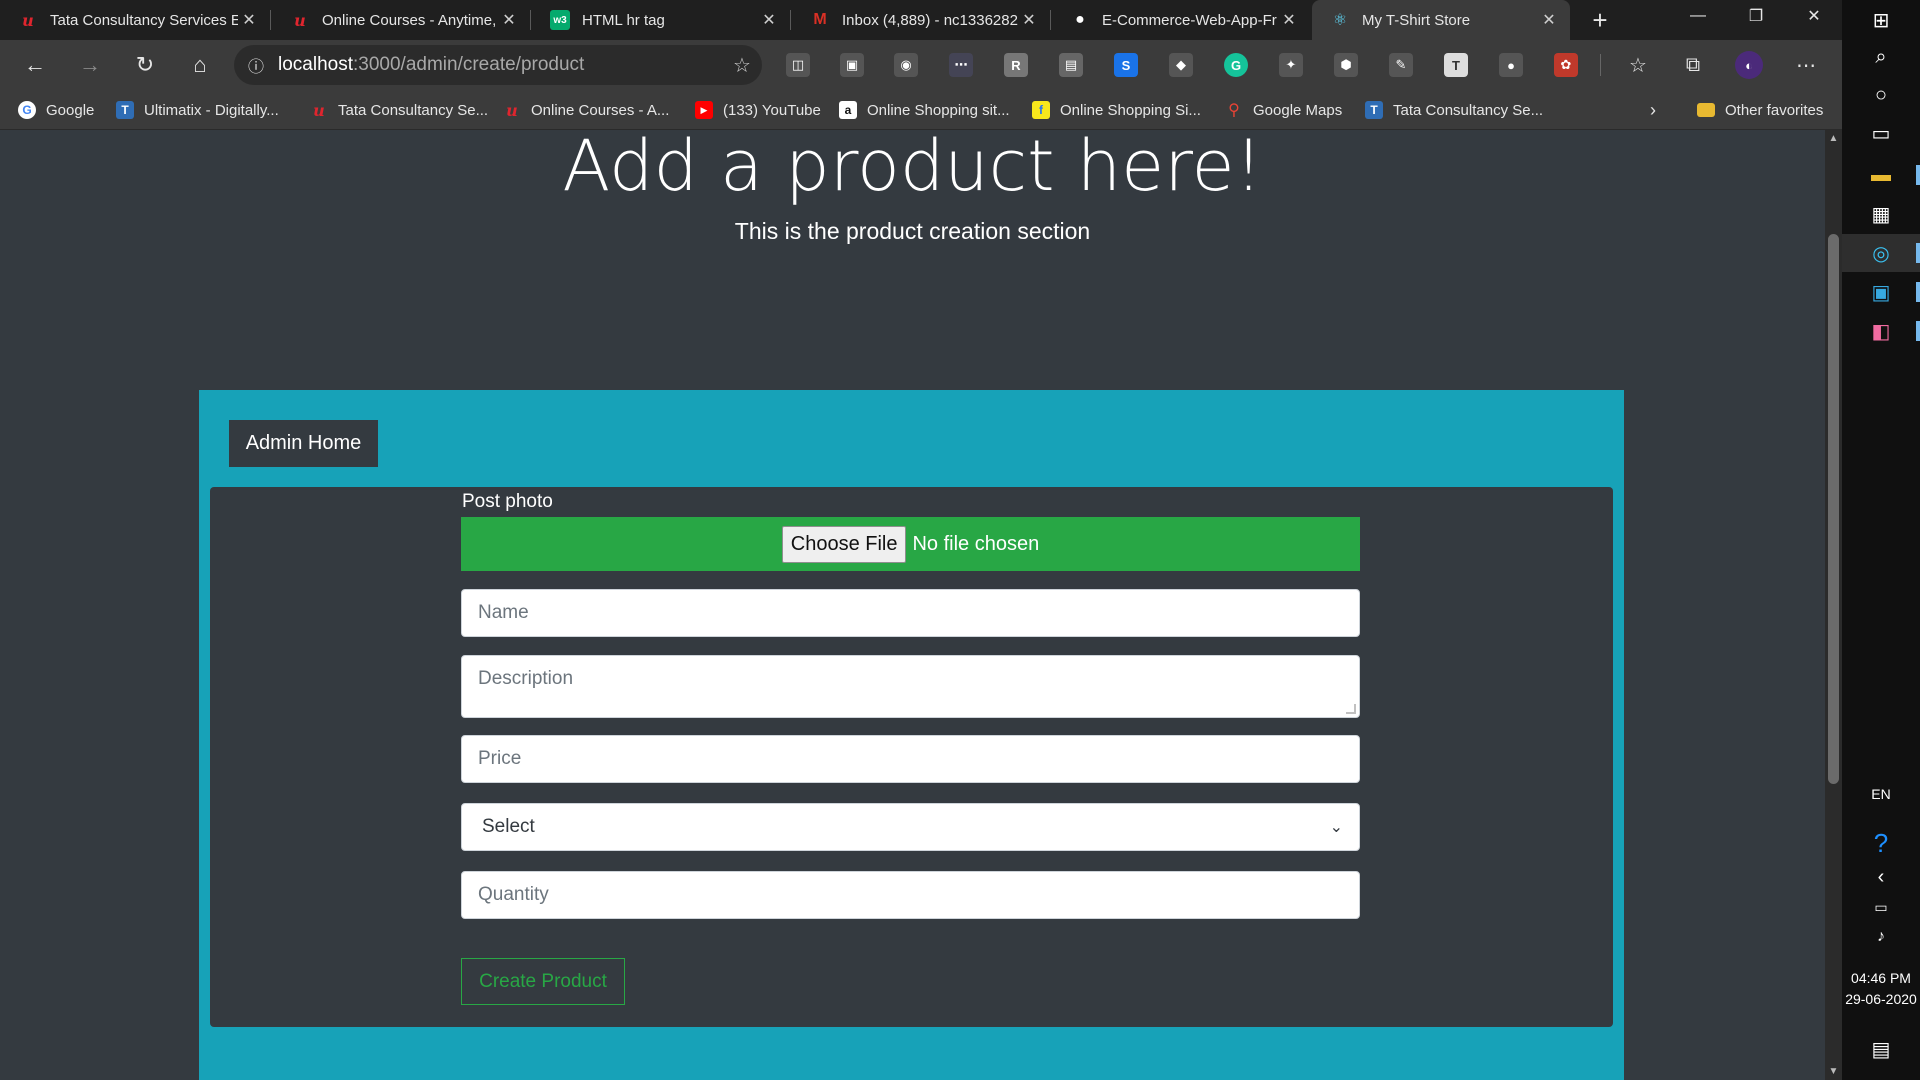 The image size is (1920, 1080). Describe the element at coordinates (1291, 65) in the screenshot. I see `extension-bird-icon: ✦` at that location.